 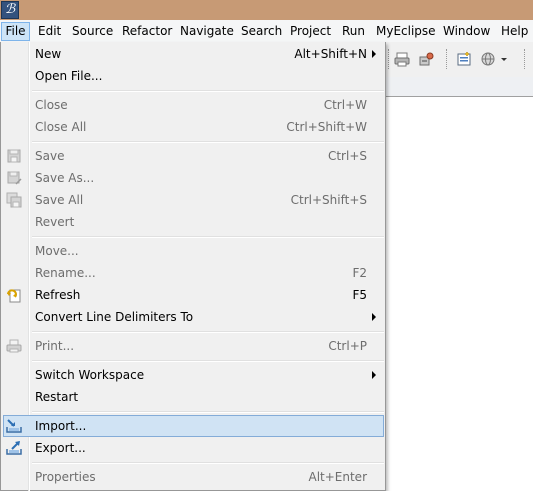 What do you see at coordinates (504, 59) in the screenshot?
I see `dropdown-arrow-icon` at bounding box center [504, 59].